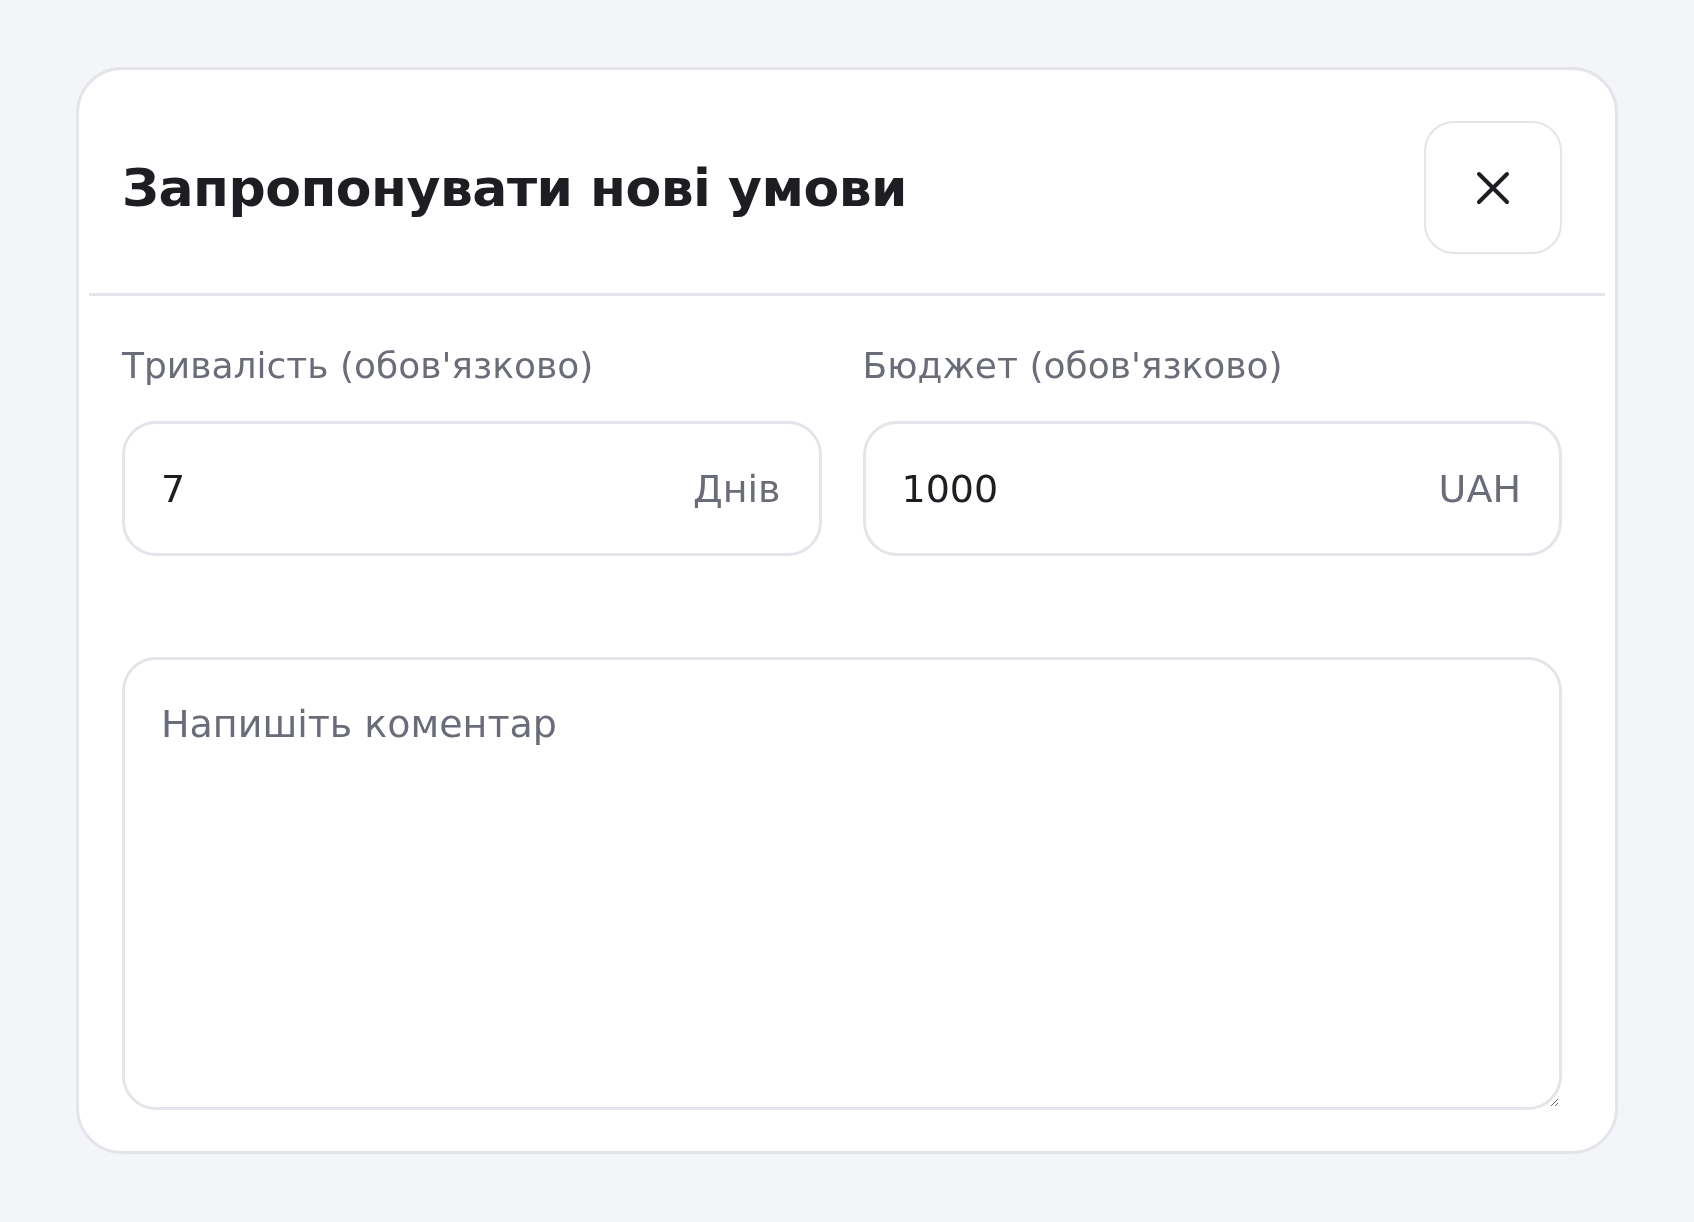 The width and height of the screenshot is (1694, 1222). I want to click on close-button, so click(1493, 187).